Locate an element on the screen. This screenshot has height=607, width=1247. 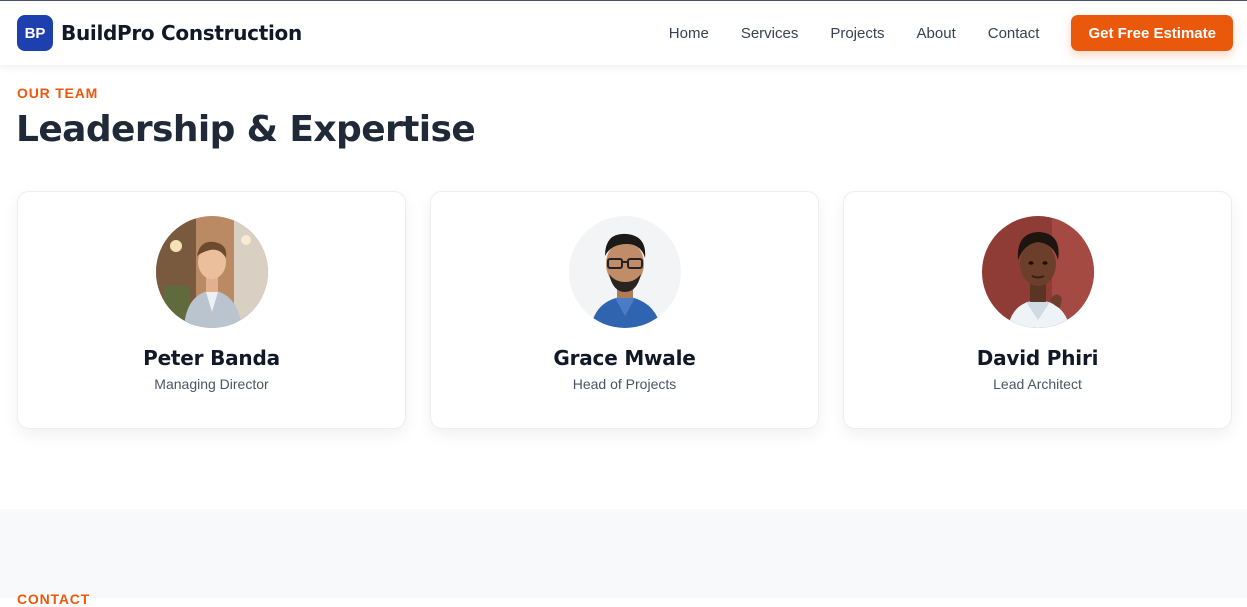
member-name: Grace Mwale is located at coordinates (624, 358).